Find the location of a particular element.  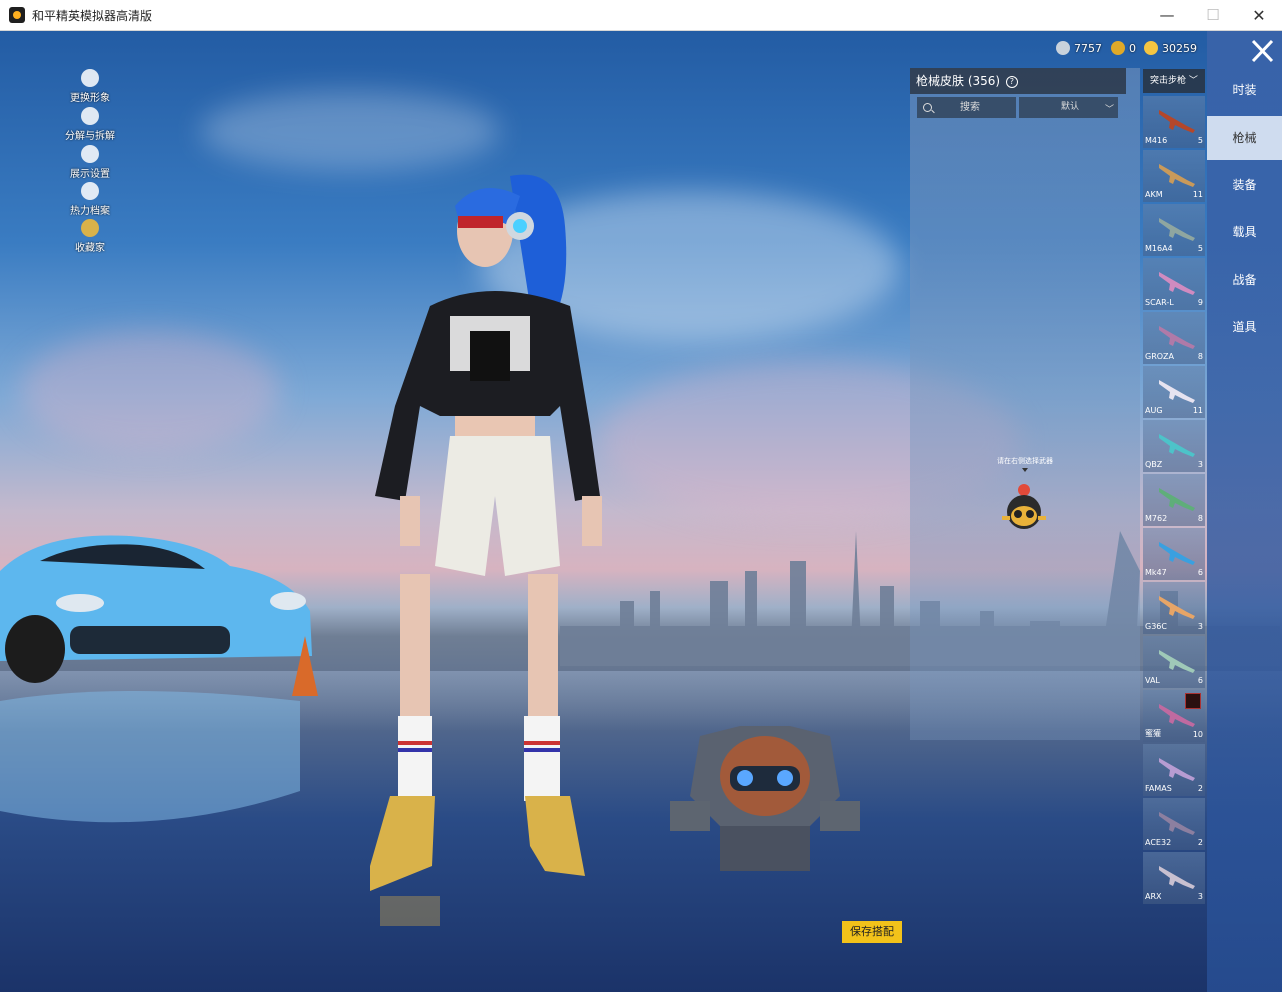

left-menu-label: 分解与拆解 is located at coordinates (90, 136).